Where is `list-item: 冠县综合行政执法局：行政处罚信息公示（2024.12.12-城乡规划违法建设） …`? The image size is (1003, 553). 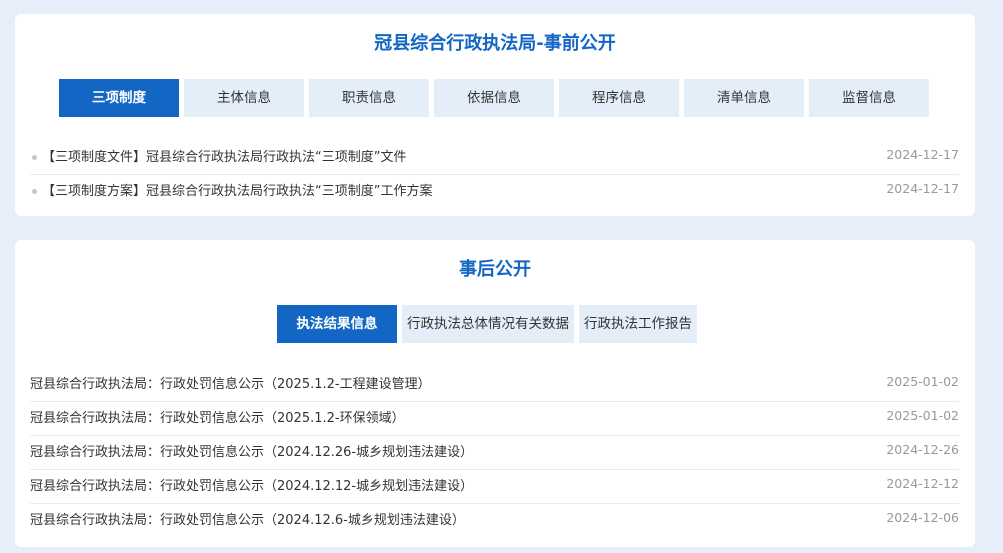 list-item: 冠县综合行政执法局：行政处罚信息公示（2024.12.12-城乡规划违法建设） … is located at coordinates (494, 487).